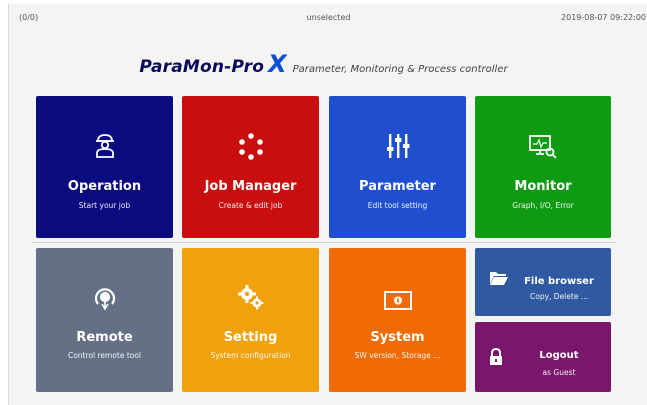 The image size is (647, 405). Describe the element at coordinates (397, 167) in the screenshot. I see `parameter-tile: Parameter Edit tool setting` at that location.